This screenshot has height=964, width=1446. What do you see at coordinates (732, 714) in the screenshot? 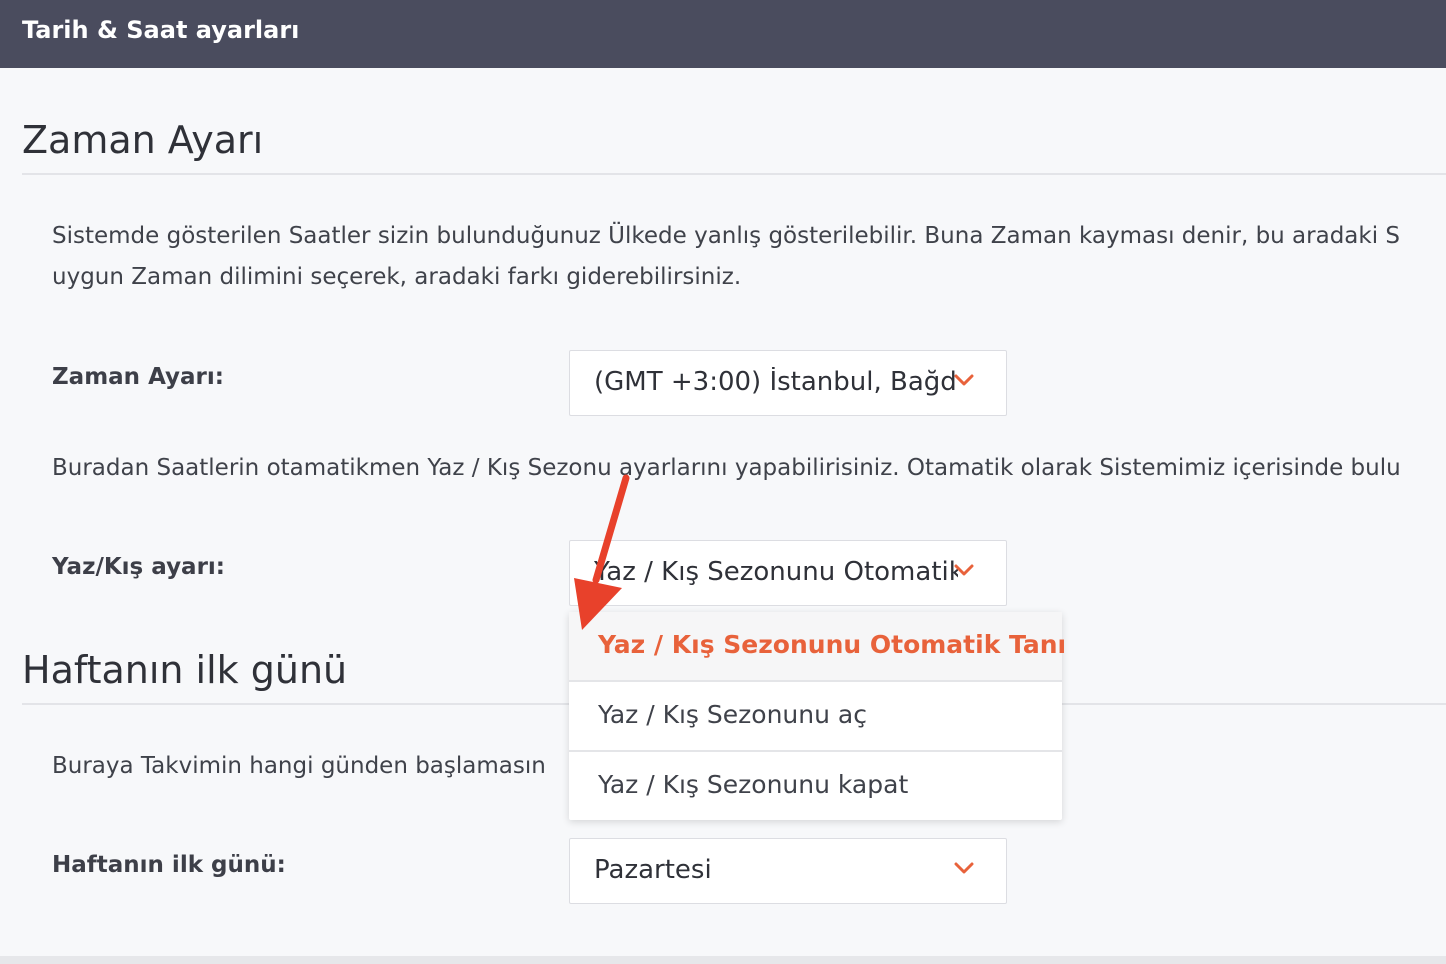
I see `dst-option-label: Yaz / Kış Sezonunu aç` at bounding box center [732, 714].